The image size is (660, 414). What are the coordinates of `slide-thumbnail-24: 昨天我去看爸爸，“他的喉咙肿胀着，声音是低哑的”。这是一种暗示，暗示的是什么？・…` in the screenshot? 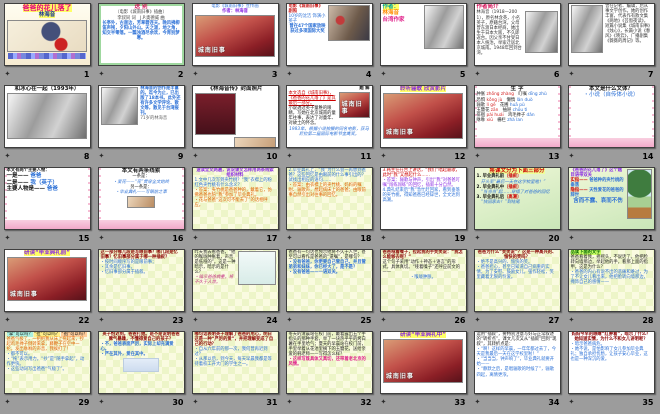 It's located at (235, 280).